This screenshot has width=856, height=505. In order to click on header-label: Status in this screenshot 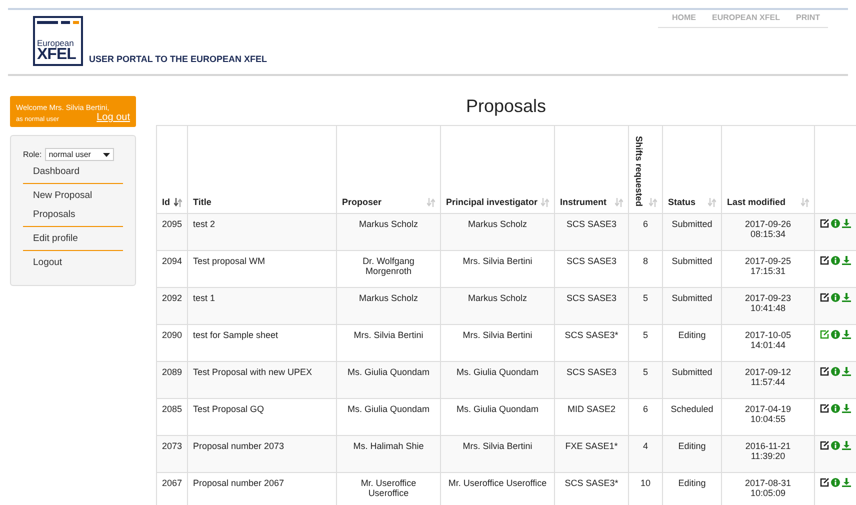, I will do `click(682, 202)`.